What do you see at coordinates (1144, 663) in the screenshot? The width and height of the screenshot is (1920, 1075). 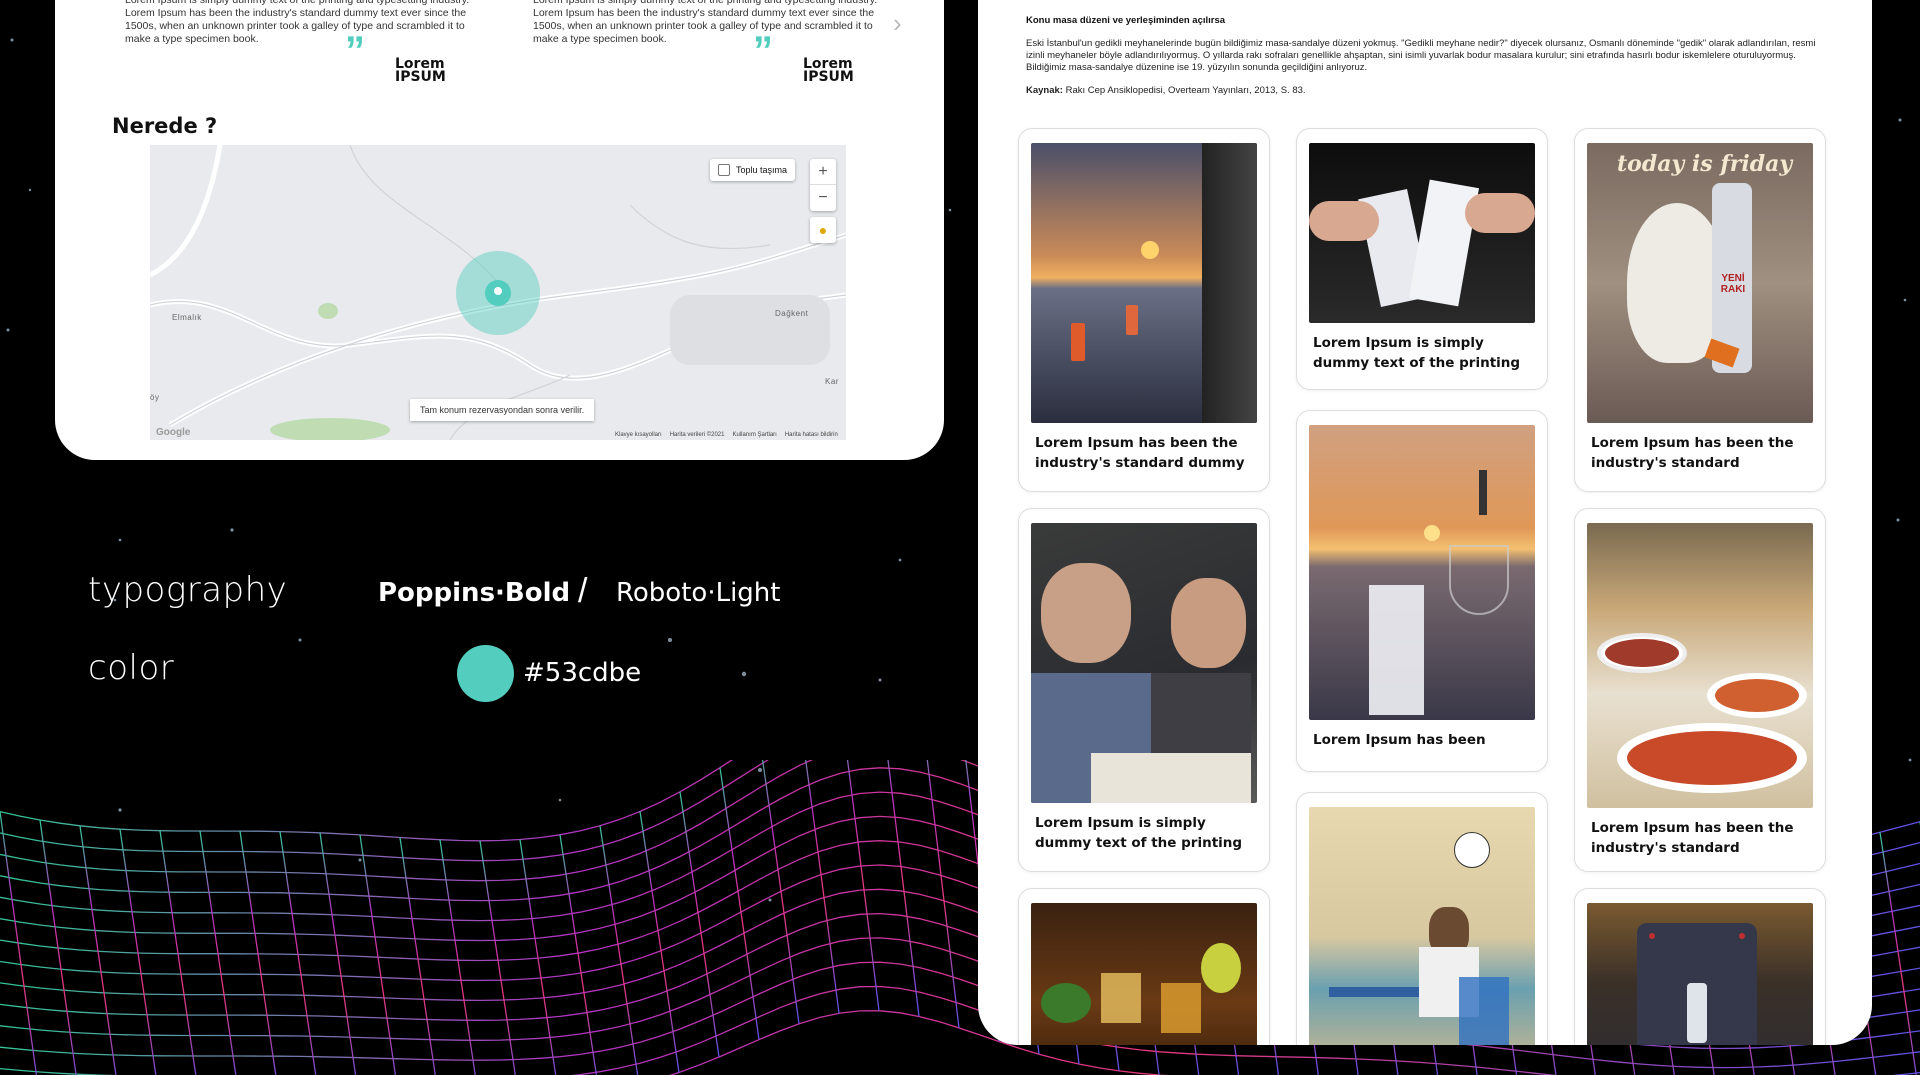 I see `photo-vintage-men` at bounding box center [1144, 663].